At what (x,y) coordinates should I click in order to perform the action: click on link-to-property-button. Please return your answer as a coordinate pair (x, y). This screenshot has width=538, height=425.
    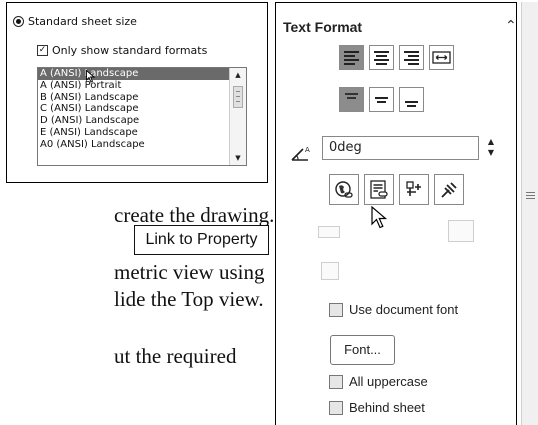
    Looking at the image, I should click on (379, 189).